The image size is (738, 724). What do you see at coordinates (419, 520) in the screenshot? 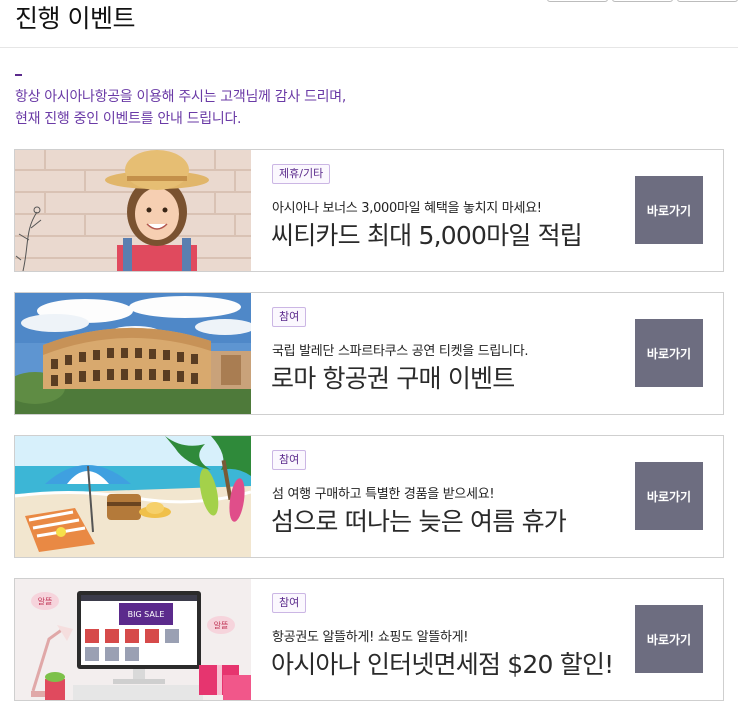
I see `event-title: 섬으로 떠나는 늦은 여름 휴가` at bounding box center [419, 520].